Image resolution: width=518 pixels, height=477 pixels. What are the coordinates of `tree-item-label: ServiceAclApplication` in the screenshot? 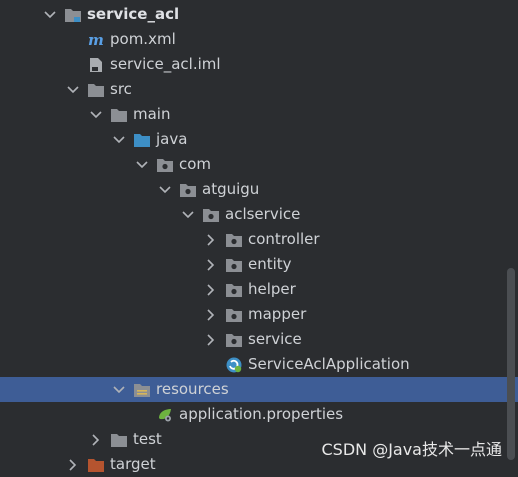 It's located at (329, 364).